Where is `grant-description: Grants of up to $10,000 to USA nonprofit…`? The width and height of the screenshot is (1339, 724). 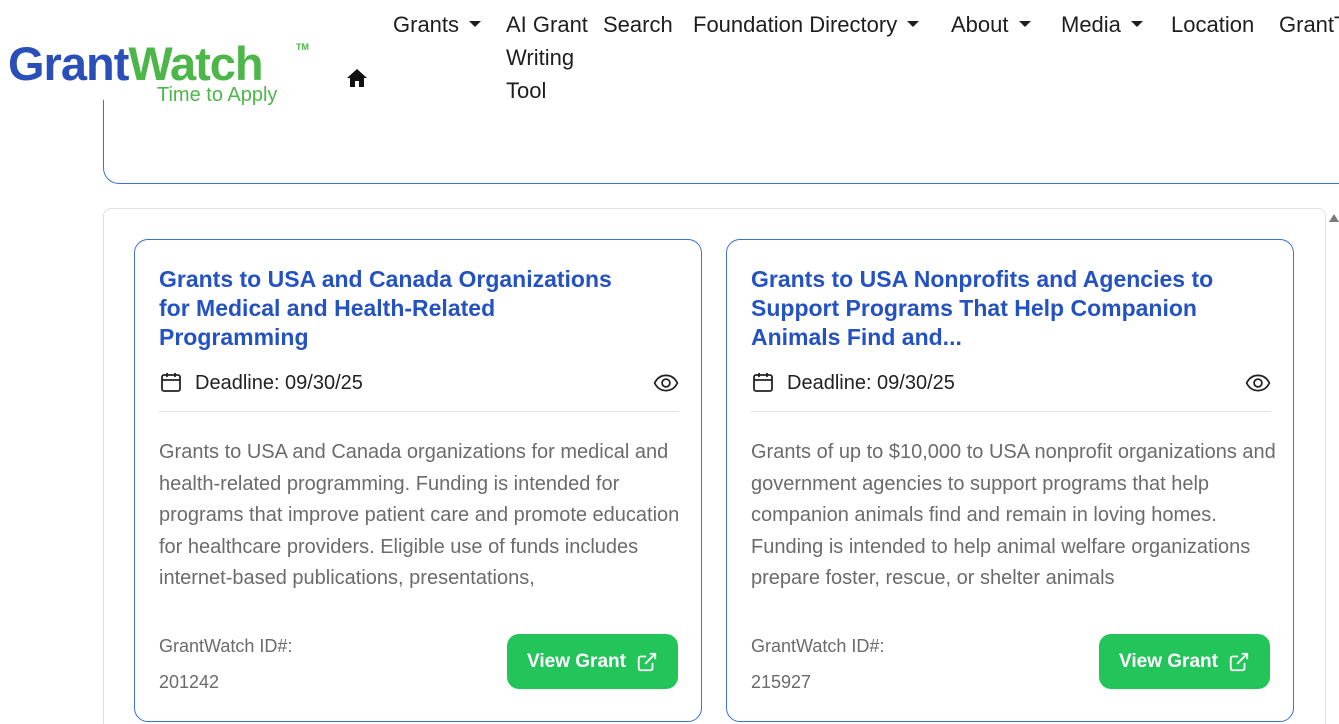
grant-description: Grants of up to $10,000 to USA nonprofit… is located at coordinates (1013, 515).